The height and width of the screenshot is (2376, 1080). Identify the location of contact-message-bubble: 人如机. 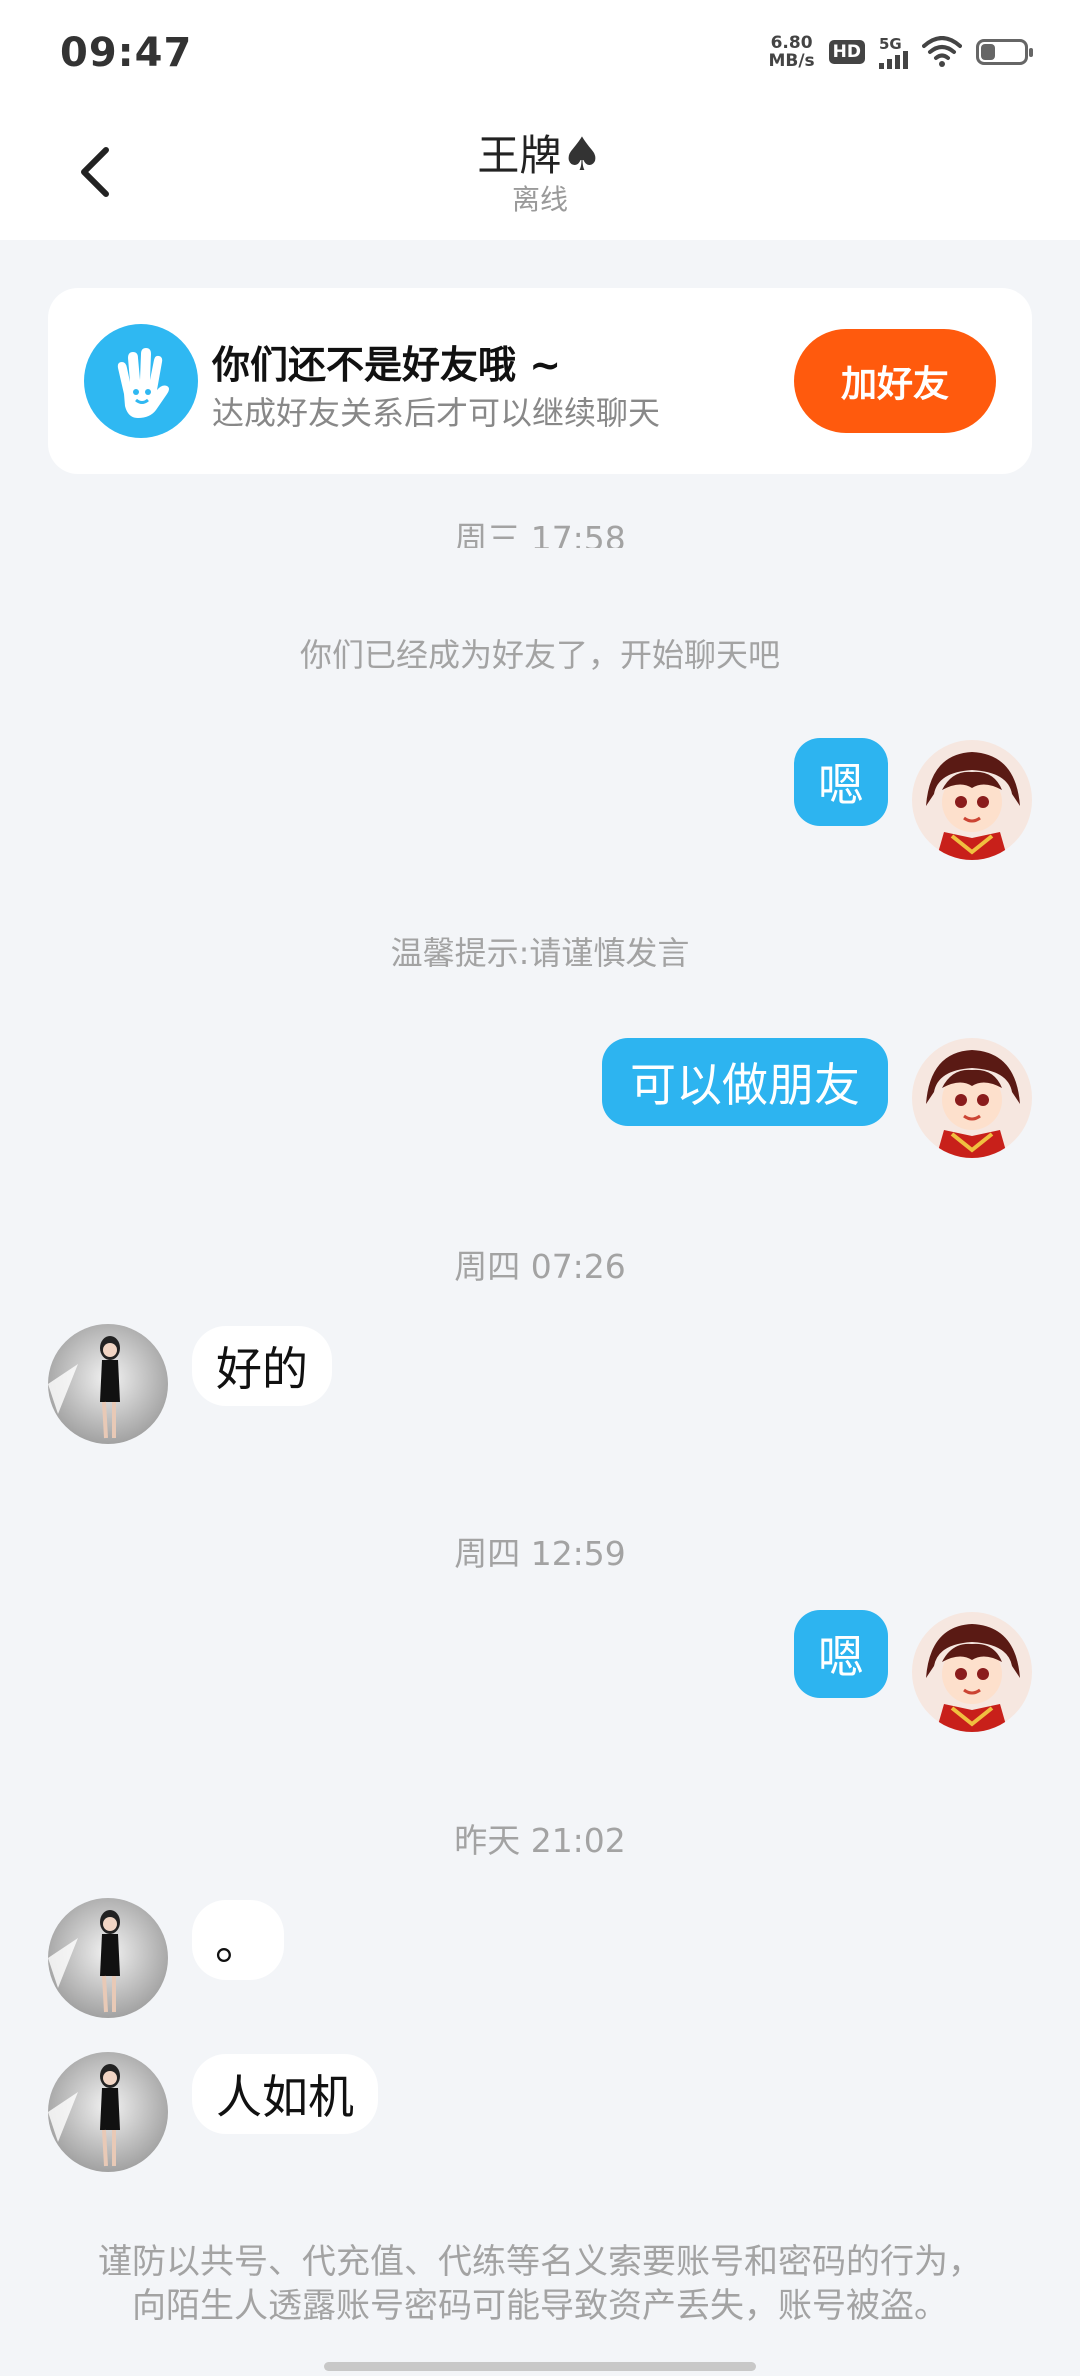
(285, 2094).